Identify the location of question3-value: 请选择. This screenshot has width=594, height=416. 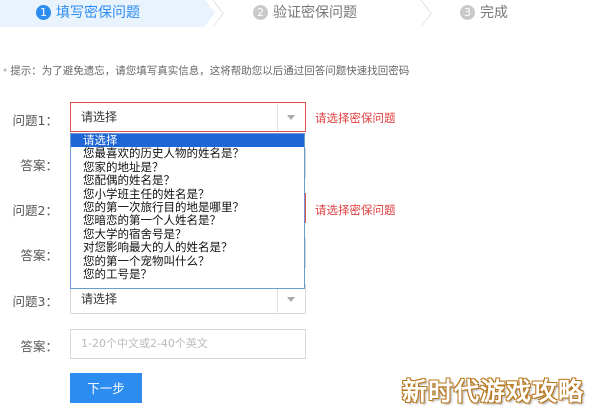
(99, 299).